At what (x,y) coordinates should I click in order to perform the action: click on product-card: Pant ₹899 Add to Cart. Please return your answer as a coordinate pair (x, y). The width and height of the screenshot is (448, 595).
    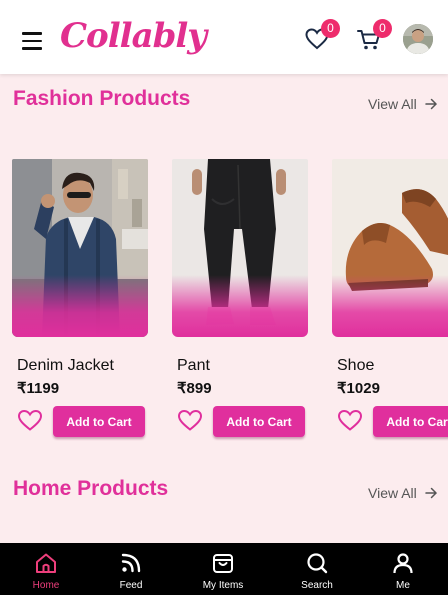
    Looking at the image, I should click on (240, 298).